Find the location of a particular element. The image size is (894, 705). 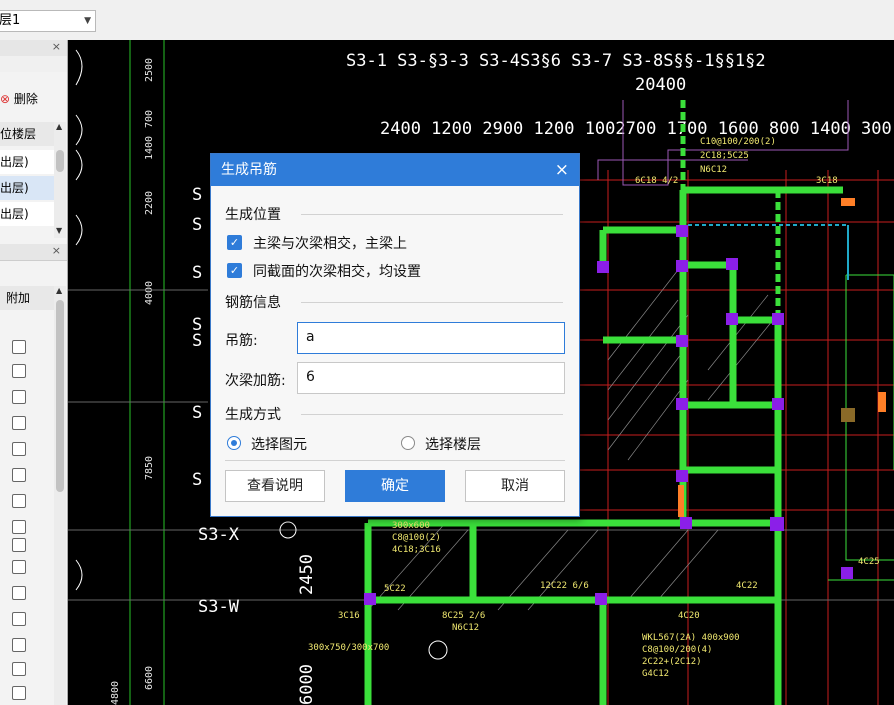

radio-select-floor-label: 选择楼层 is located at coordinates (453, 445).